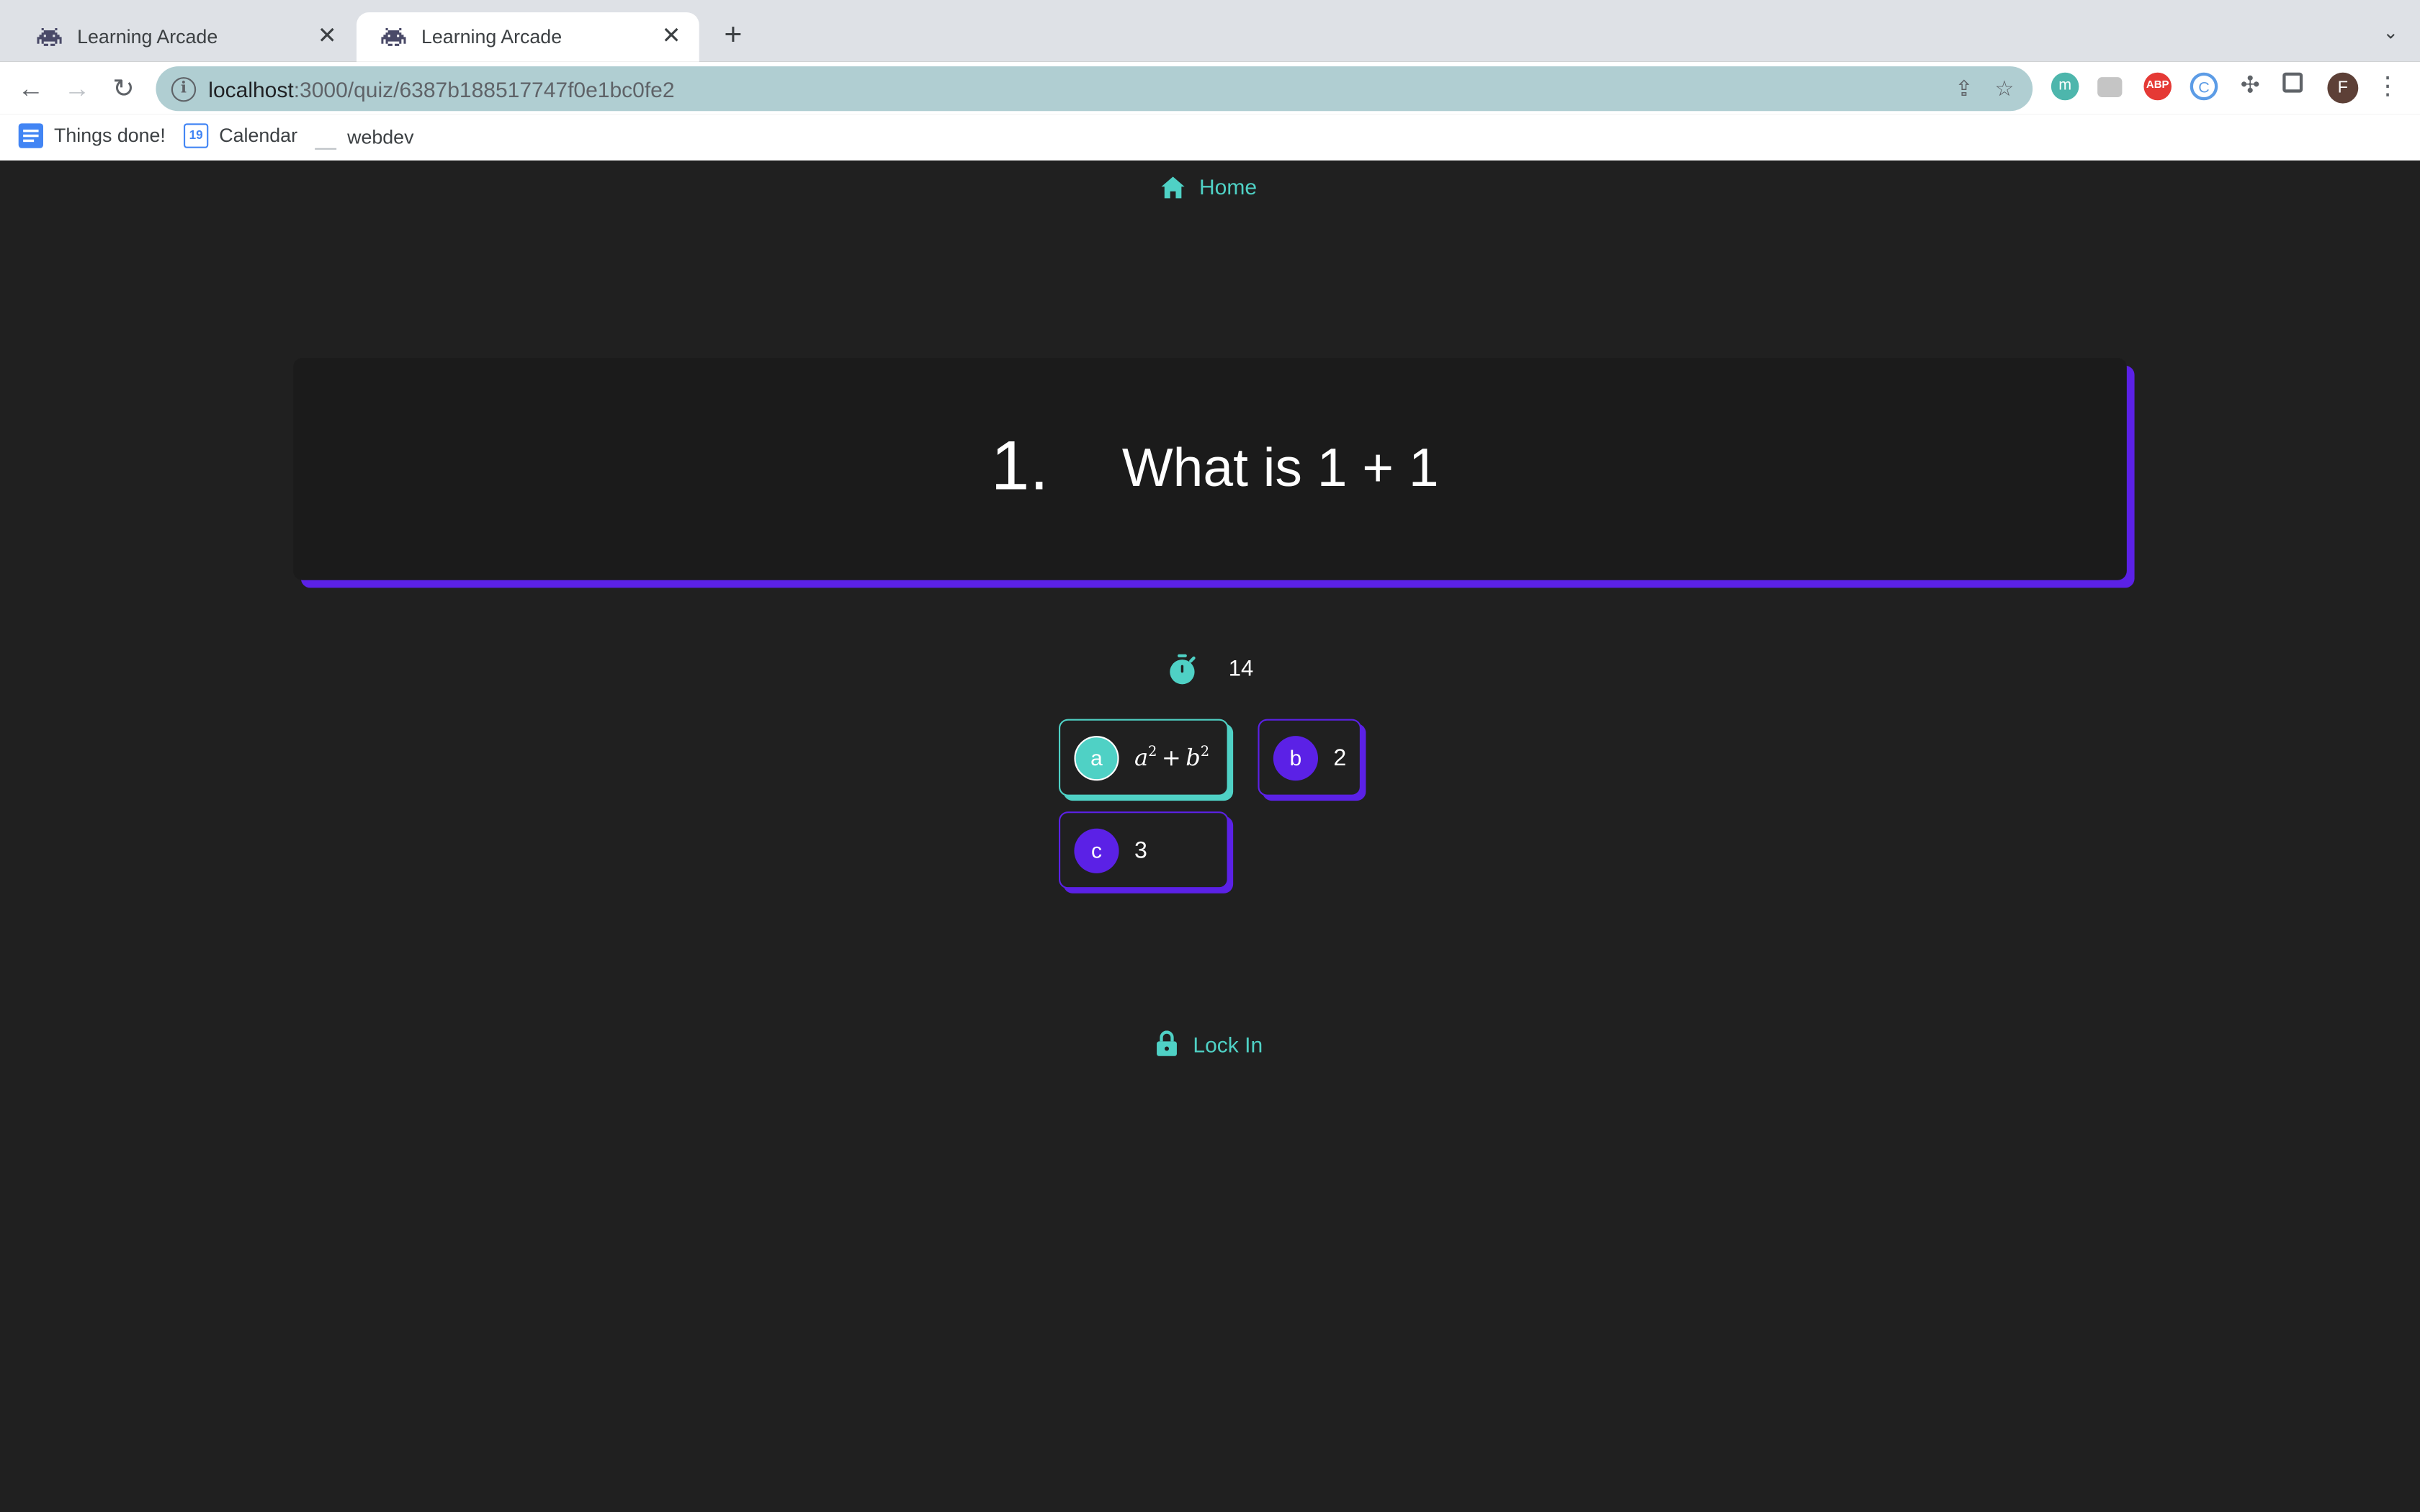  Describe the element at coordinates (2292, 82) in the screenshot. I see `reading-list-icon` at that location.